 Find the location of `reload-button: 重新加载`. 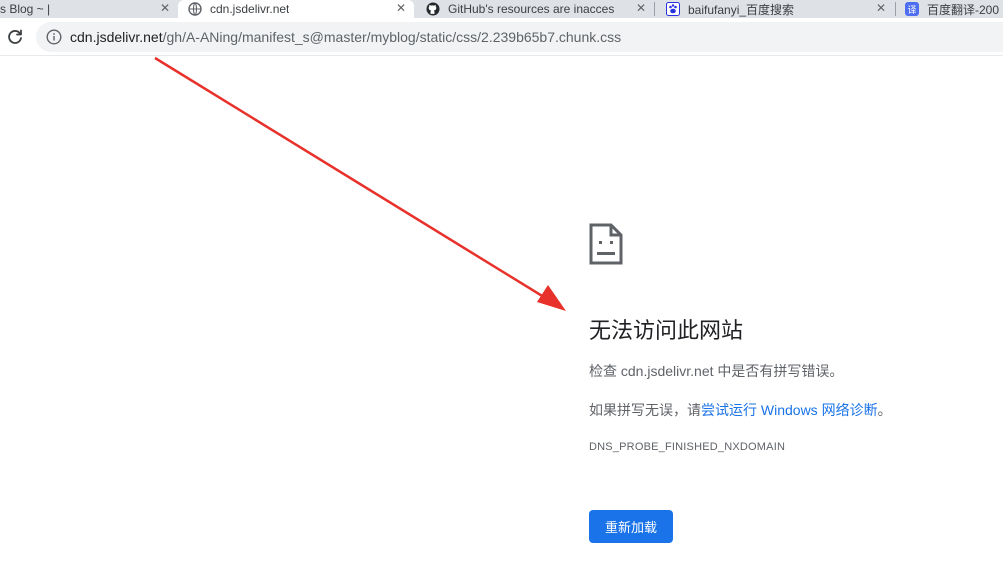

reload-button: 重新加载 is located at coordinates (631, 526).